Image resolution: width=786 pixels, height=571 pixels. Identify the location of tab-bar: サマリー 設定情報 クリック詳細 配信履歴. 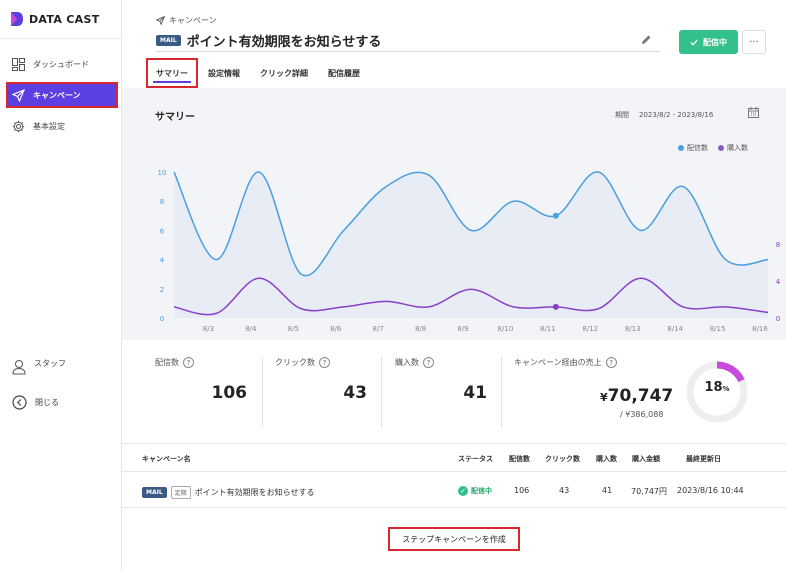
(259, 73).